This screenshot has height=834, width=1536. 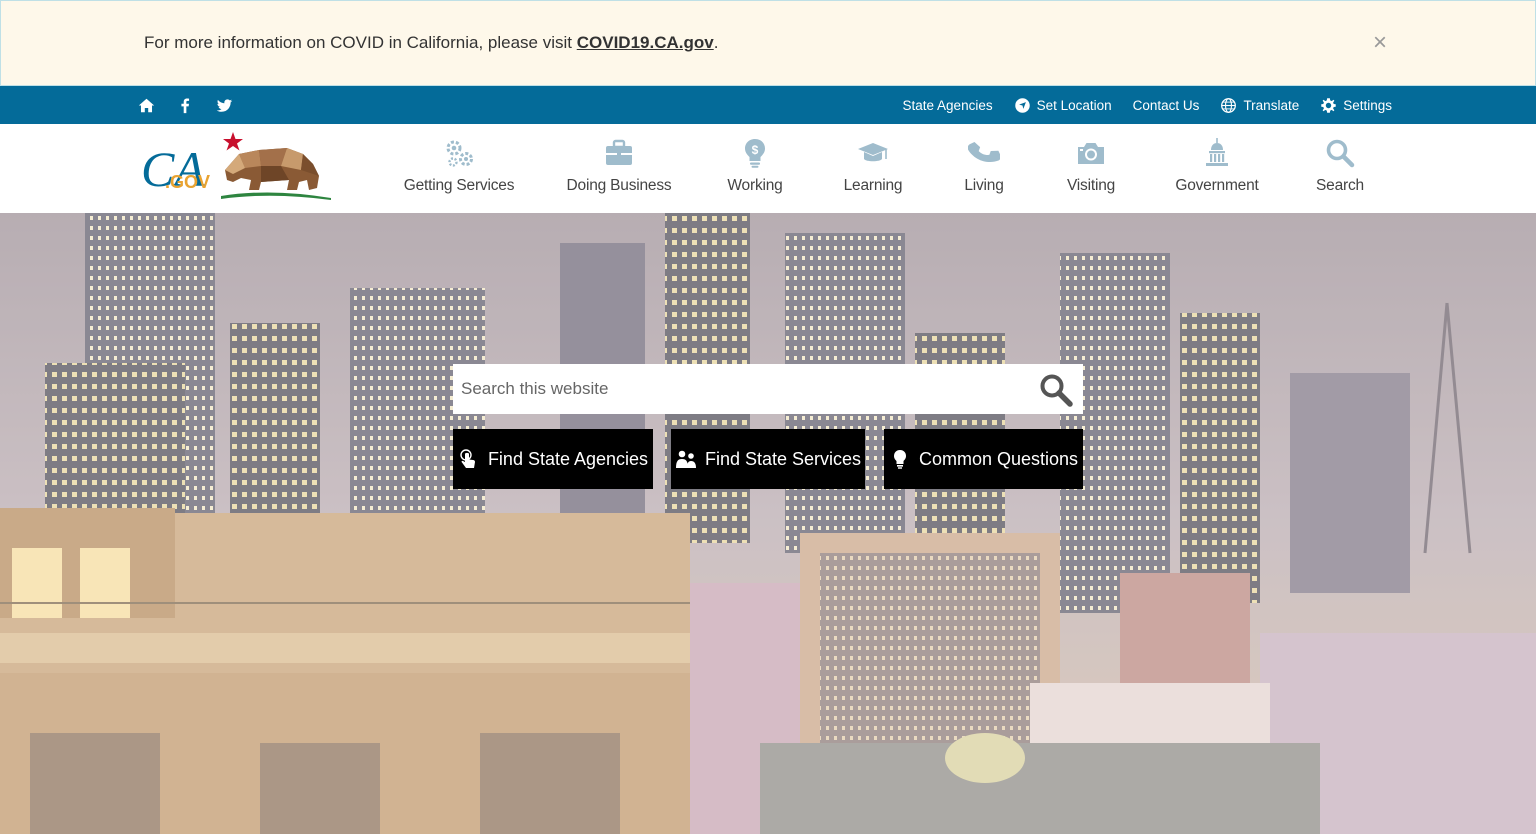 What do you see at coordinates (984, 152) in the screenshot?
I see `phone-icon` at bounding box center [984, 152].